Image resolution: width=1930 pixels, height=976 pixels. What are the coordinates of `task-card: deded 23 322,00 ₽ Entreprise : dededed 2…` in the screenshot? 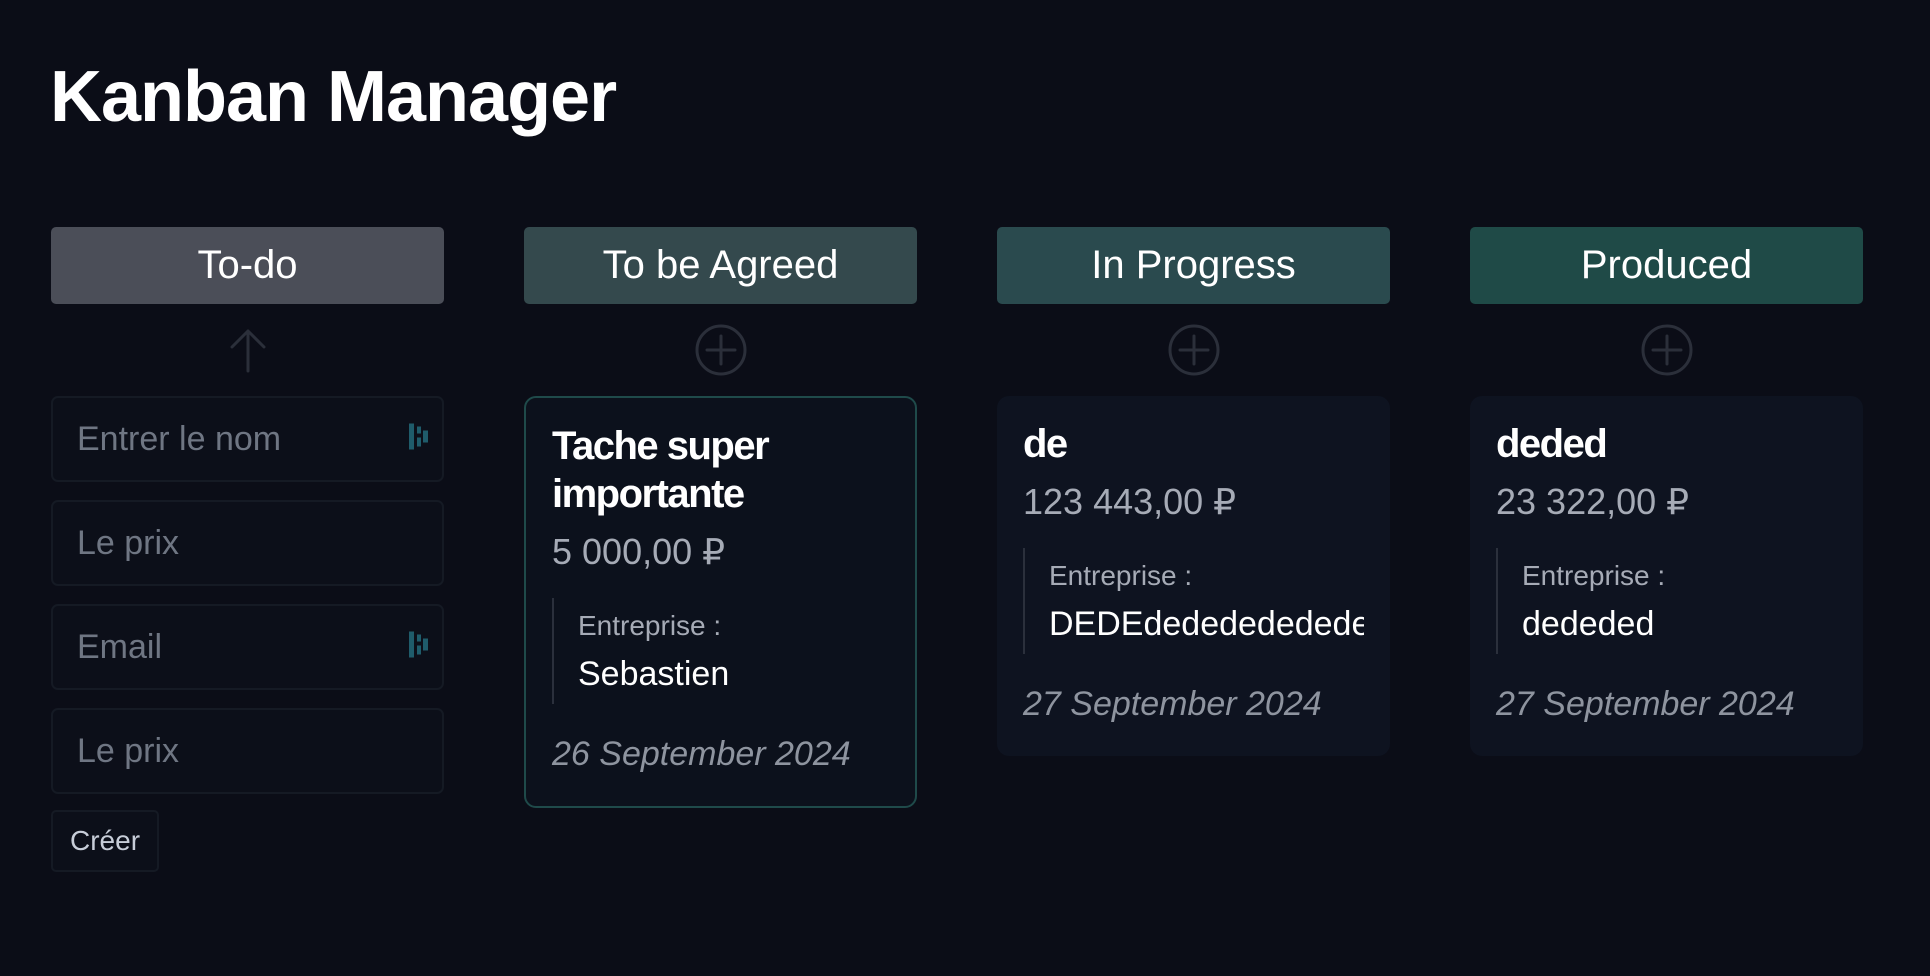 It's located at (1666, 576).